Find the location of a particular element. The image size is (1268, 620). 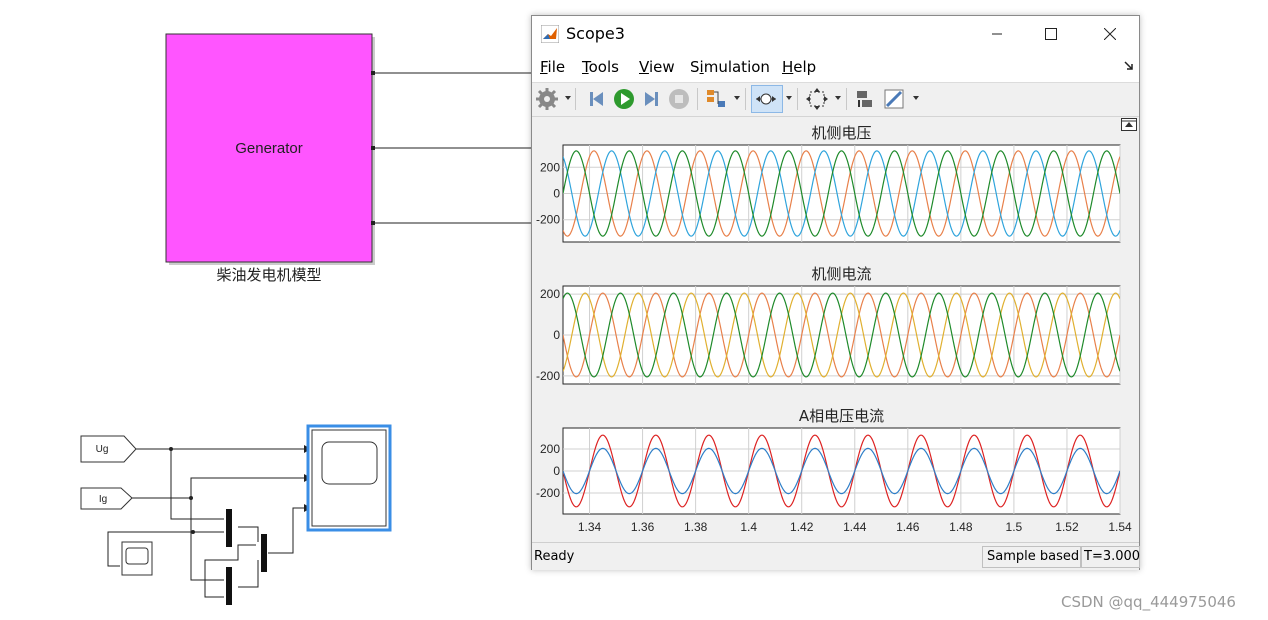

x-tick-label: 1.42 is located at coordinates (802, 527).